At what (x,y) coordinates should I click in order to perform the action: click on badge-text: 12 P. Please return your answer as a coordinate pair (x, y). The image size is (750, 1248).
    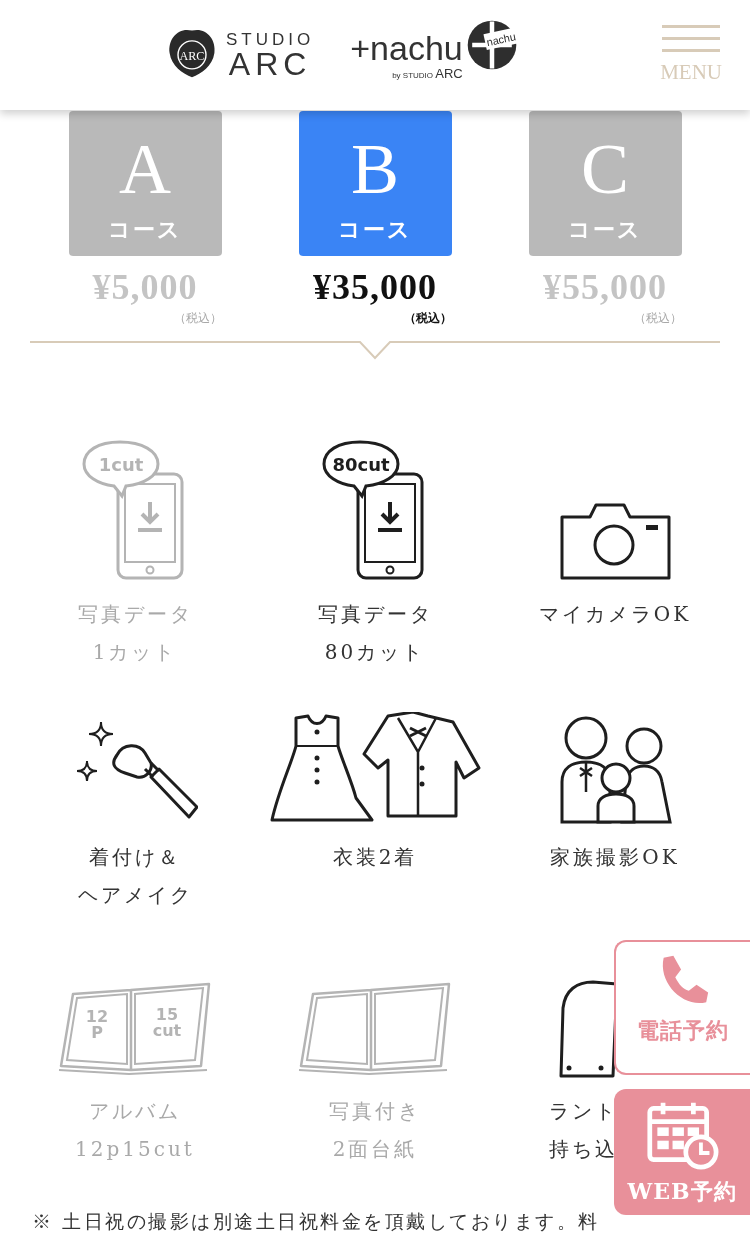
    Looking at the image, I should click on (97, 1024).